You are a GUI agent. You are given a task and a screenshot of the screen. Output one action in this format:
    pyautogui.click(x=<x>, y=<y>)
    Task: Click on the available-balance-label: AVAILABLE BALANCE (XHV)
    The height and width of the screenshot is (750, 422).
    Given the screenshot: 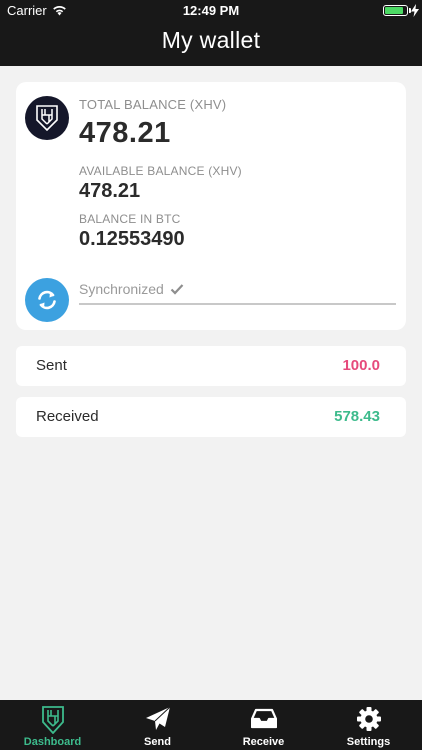 What is the action you would take?
    pyautogui.click(x=160, y=171)
    